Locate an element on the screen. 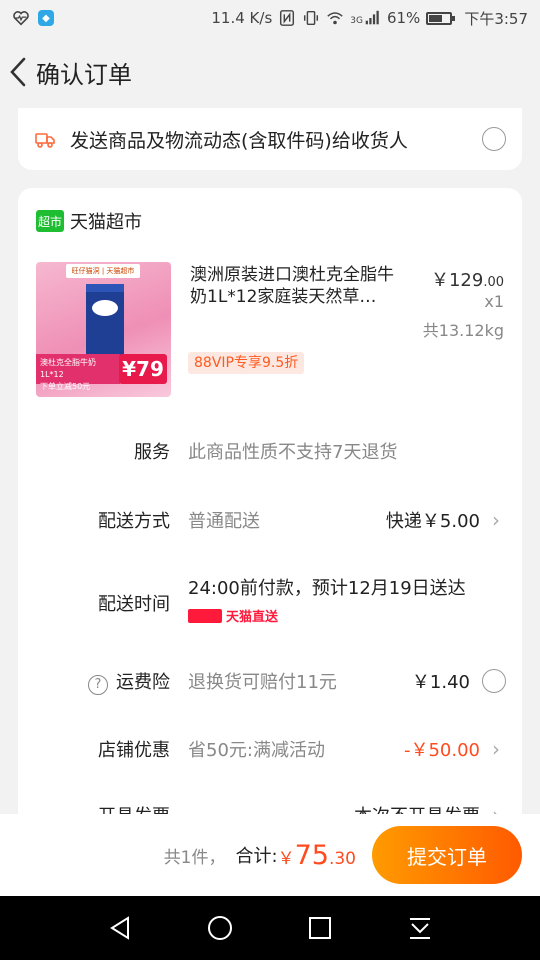 This screenshot has height=960, width=540. tmall-direct-badge: 天猫直送 is located at coordinates (327, 615).